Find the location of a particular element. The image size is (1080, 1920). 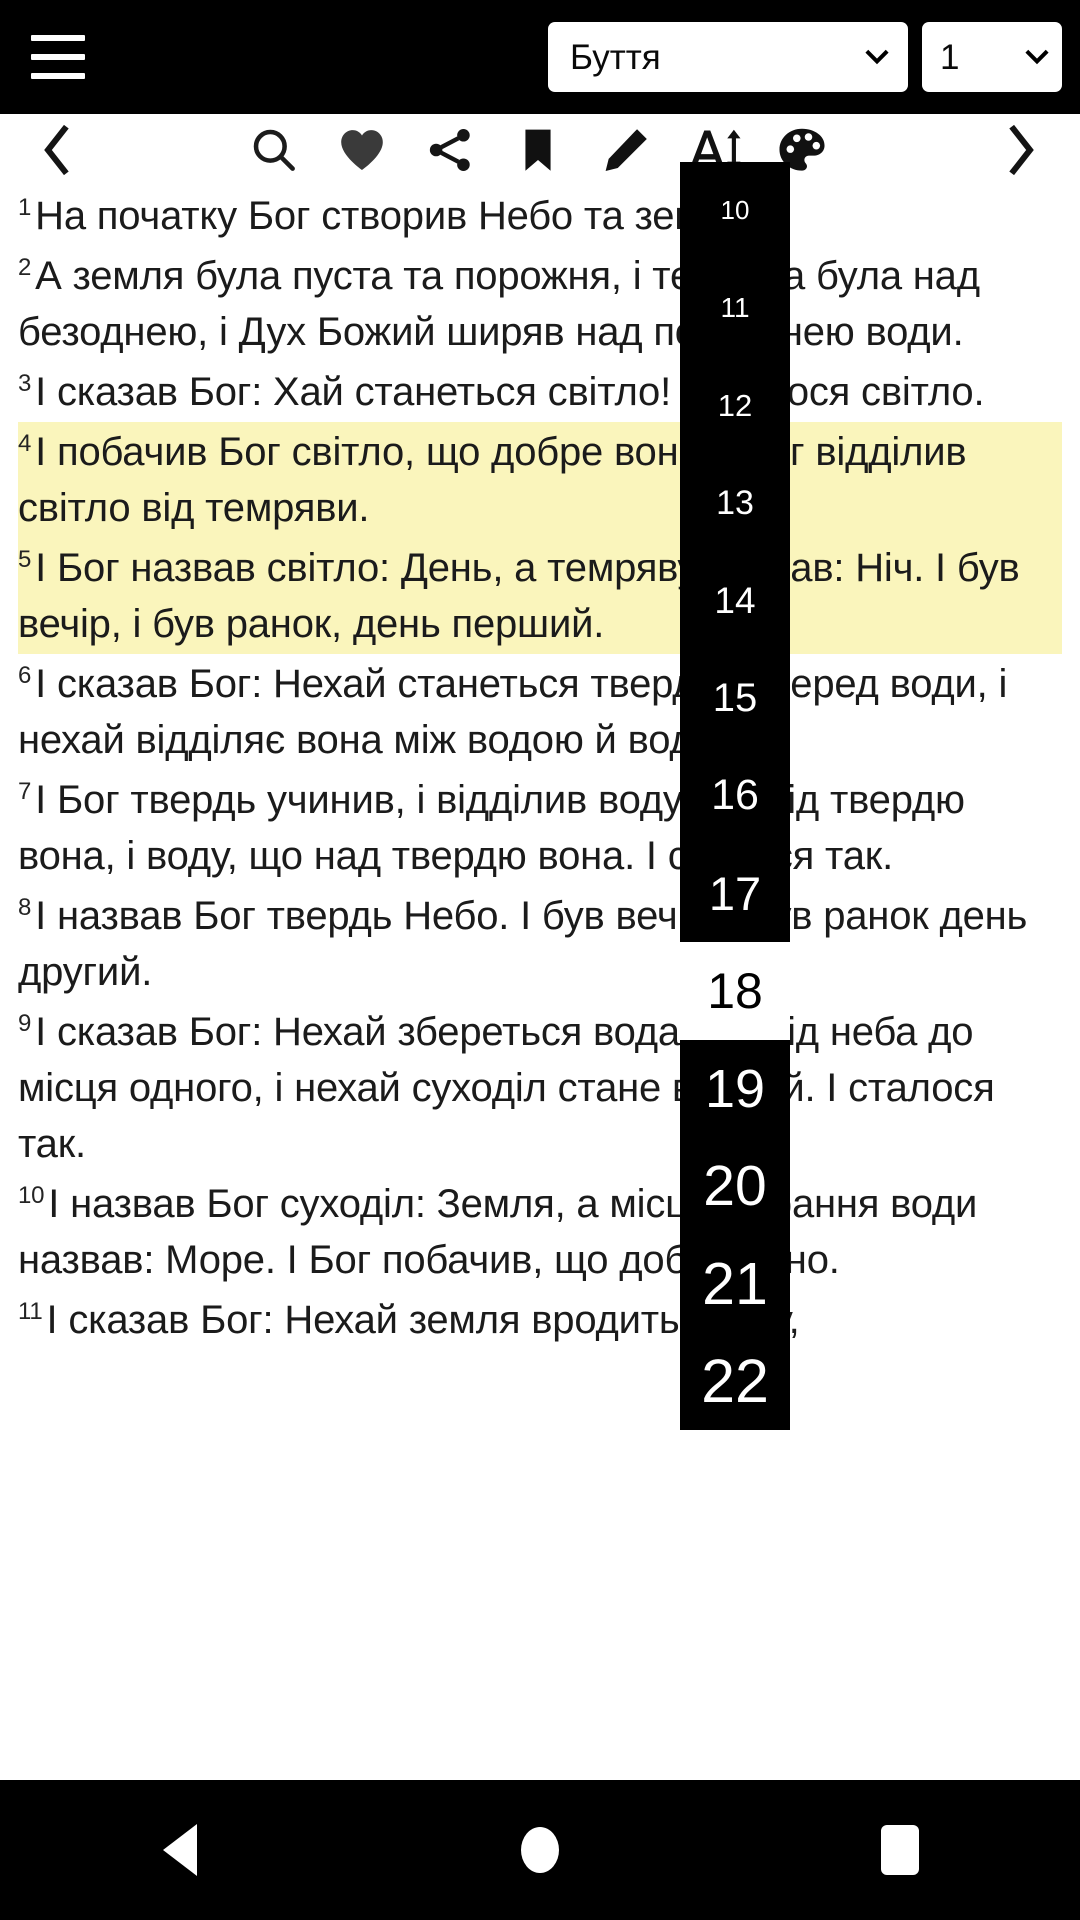

scroll-index-item: 19 is located at coordinates (735, 1088).